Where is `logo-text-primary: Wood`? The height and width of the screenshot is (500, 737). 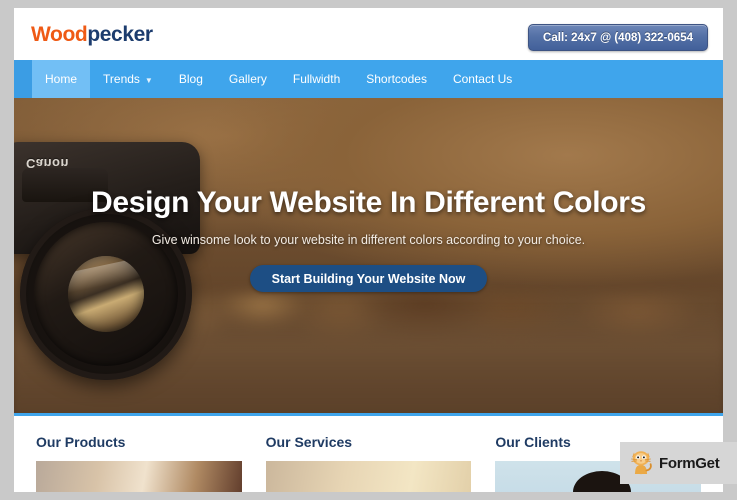 logo-text-primary: Wood is located at coordinates (59, 34).